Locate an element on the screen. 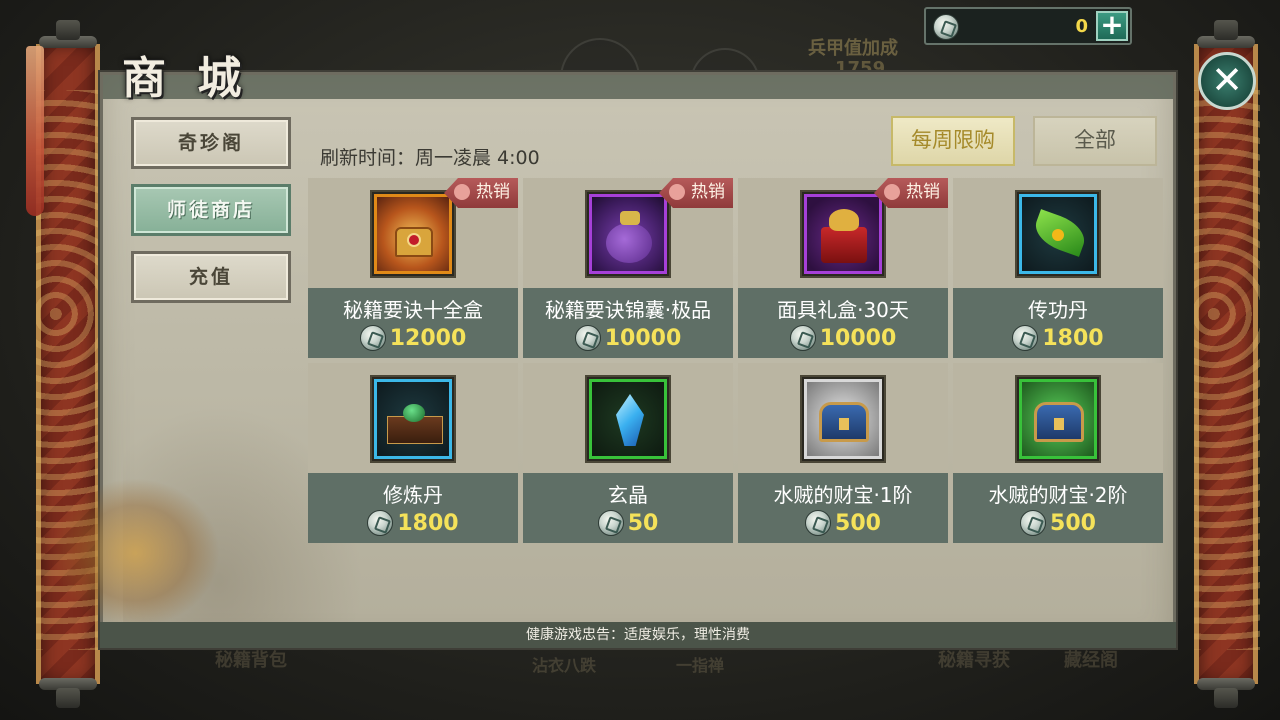 This screenshot has width=1280, height=720. item-name: 秘籍要诀十全盒 is located at coordinates (413, 310).